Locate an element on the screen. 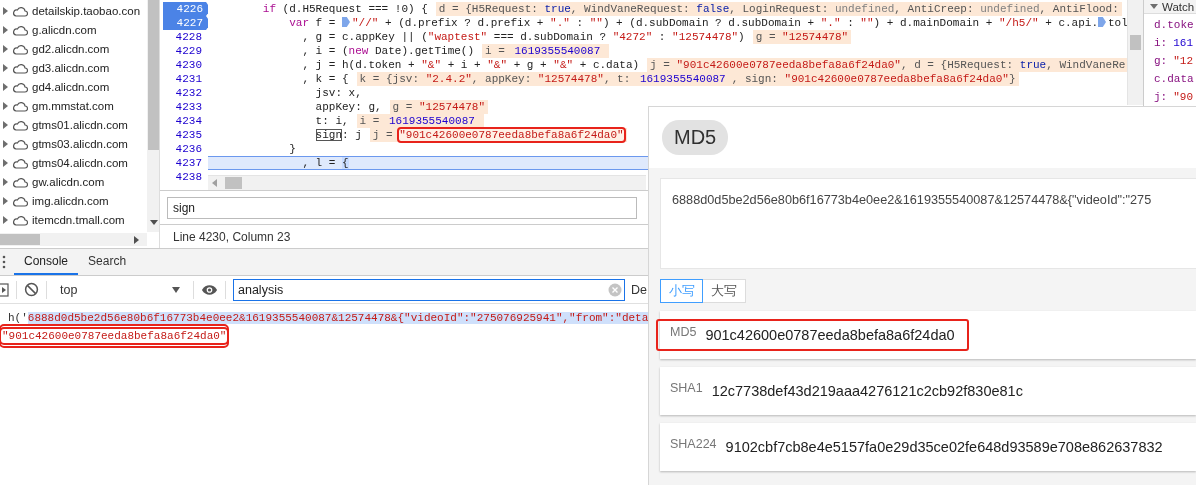 This screenshot has width=1196, height=485. tree-item-label: gtms01.alicdn.com is located at coordinates (80, 124).